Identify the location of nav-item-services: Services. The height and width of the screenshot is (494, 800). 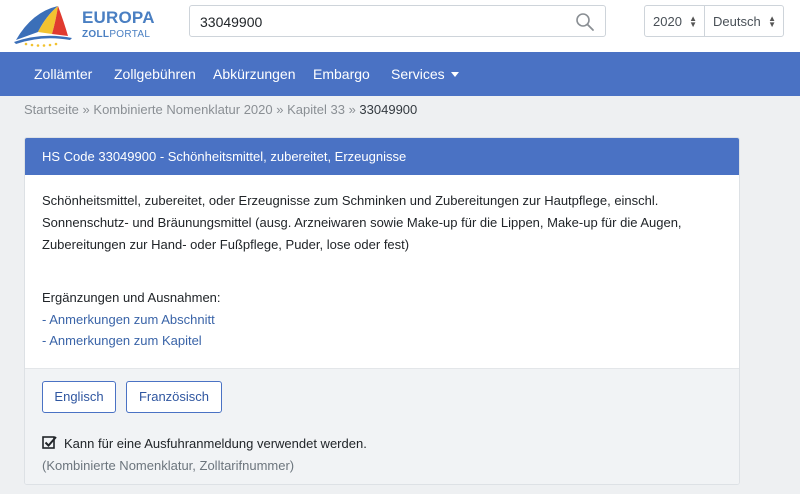
(425, 74).